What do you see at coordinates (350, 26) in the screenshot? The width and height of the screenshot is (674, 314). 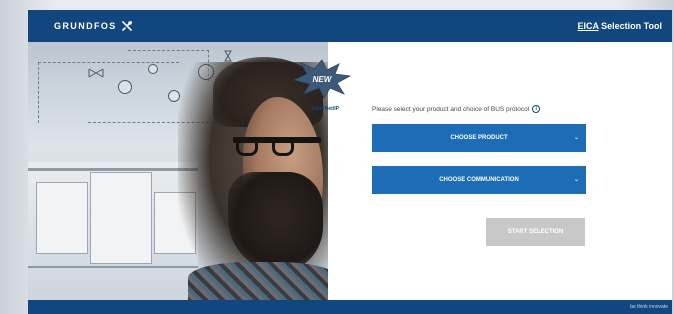 I see `header-bar: GRUNDFOS EICA Selection Tool` at bounding box center [350, 26].